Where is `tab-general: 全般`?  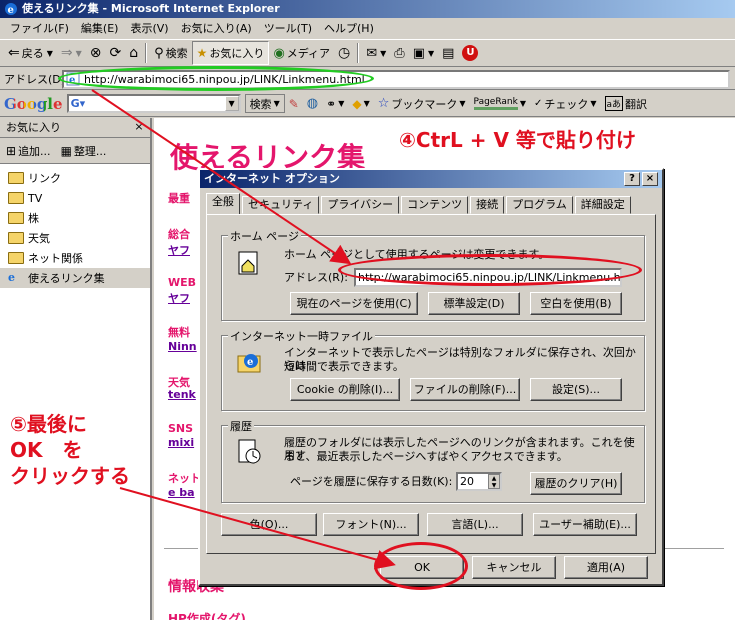
tab-general: 全般 is located at coordinates (223, 203).